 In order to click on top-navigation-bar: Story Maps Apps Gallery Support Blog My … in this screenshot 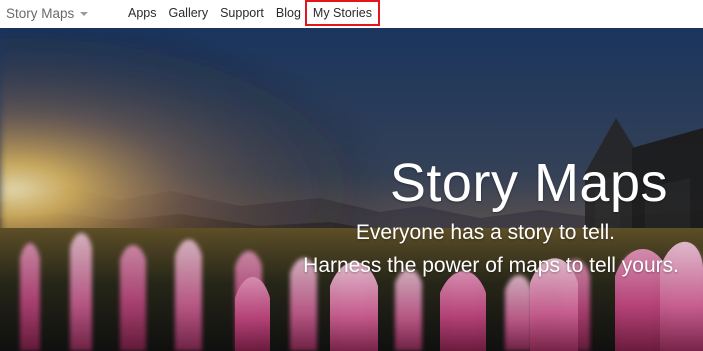, I will do `click(351, 14)`.